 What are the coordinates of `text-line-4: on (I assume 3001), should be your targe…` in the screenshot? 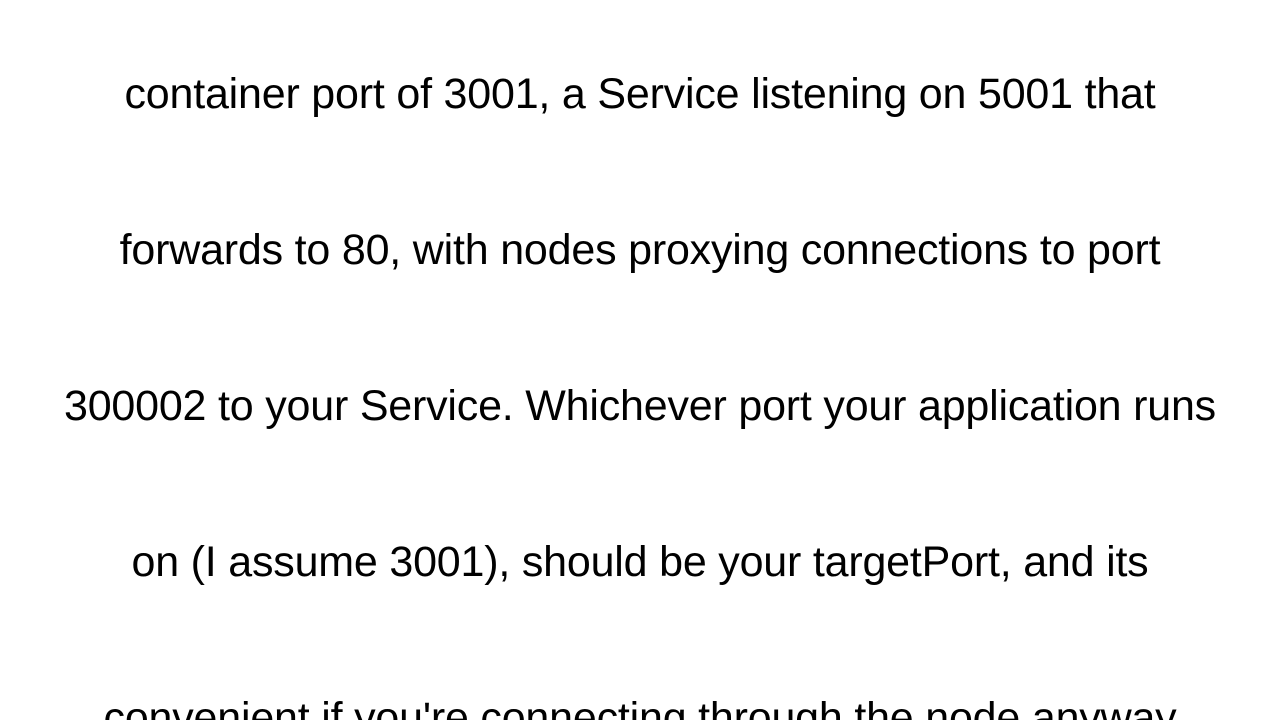 It's located at (640, 562).